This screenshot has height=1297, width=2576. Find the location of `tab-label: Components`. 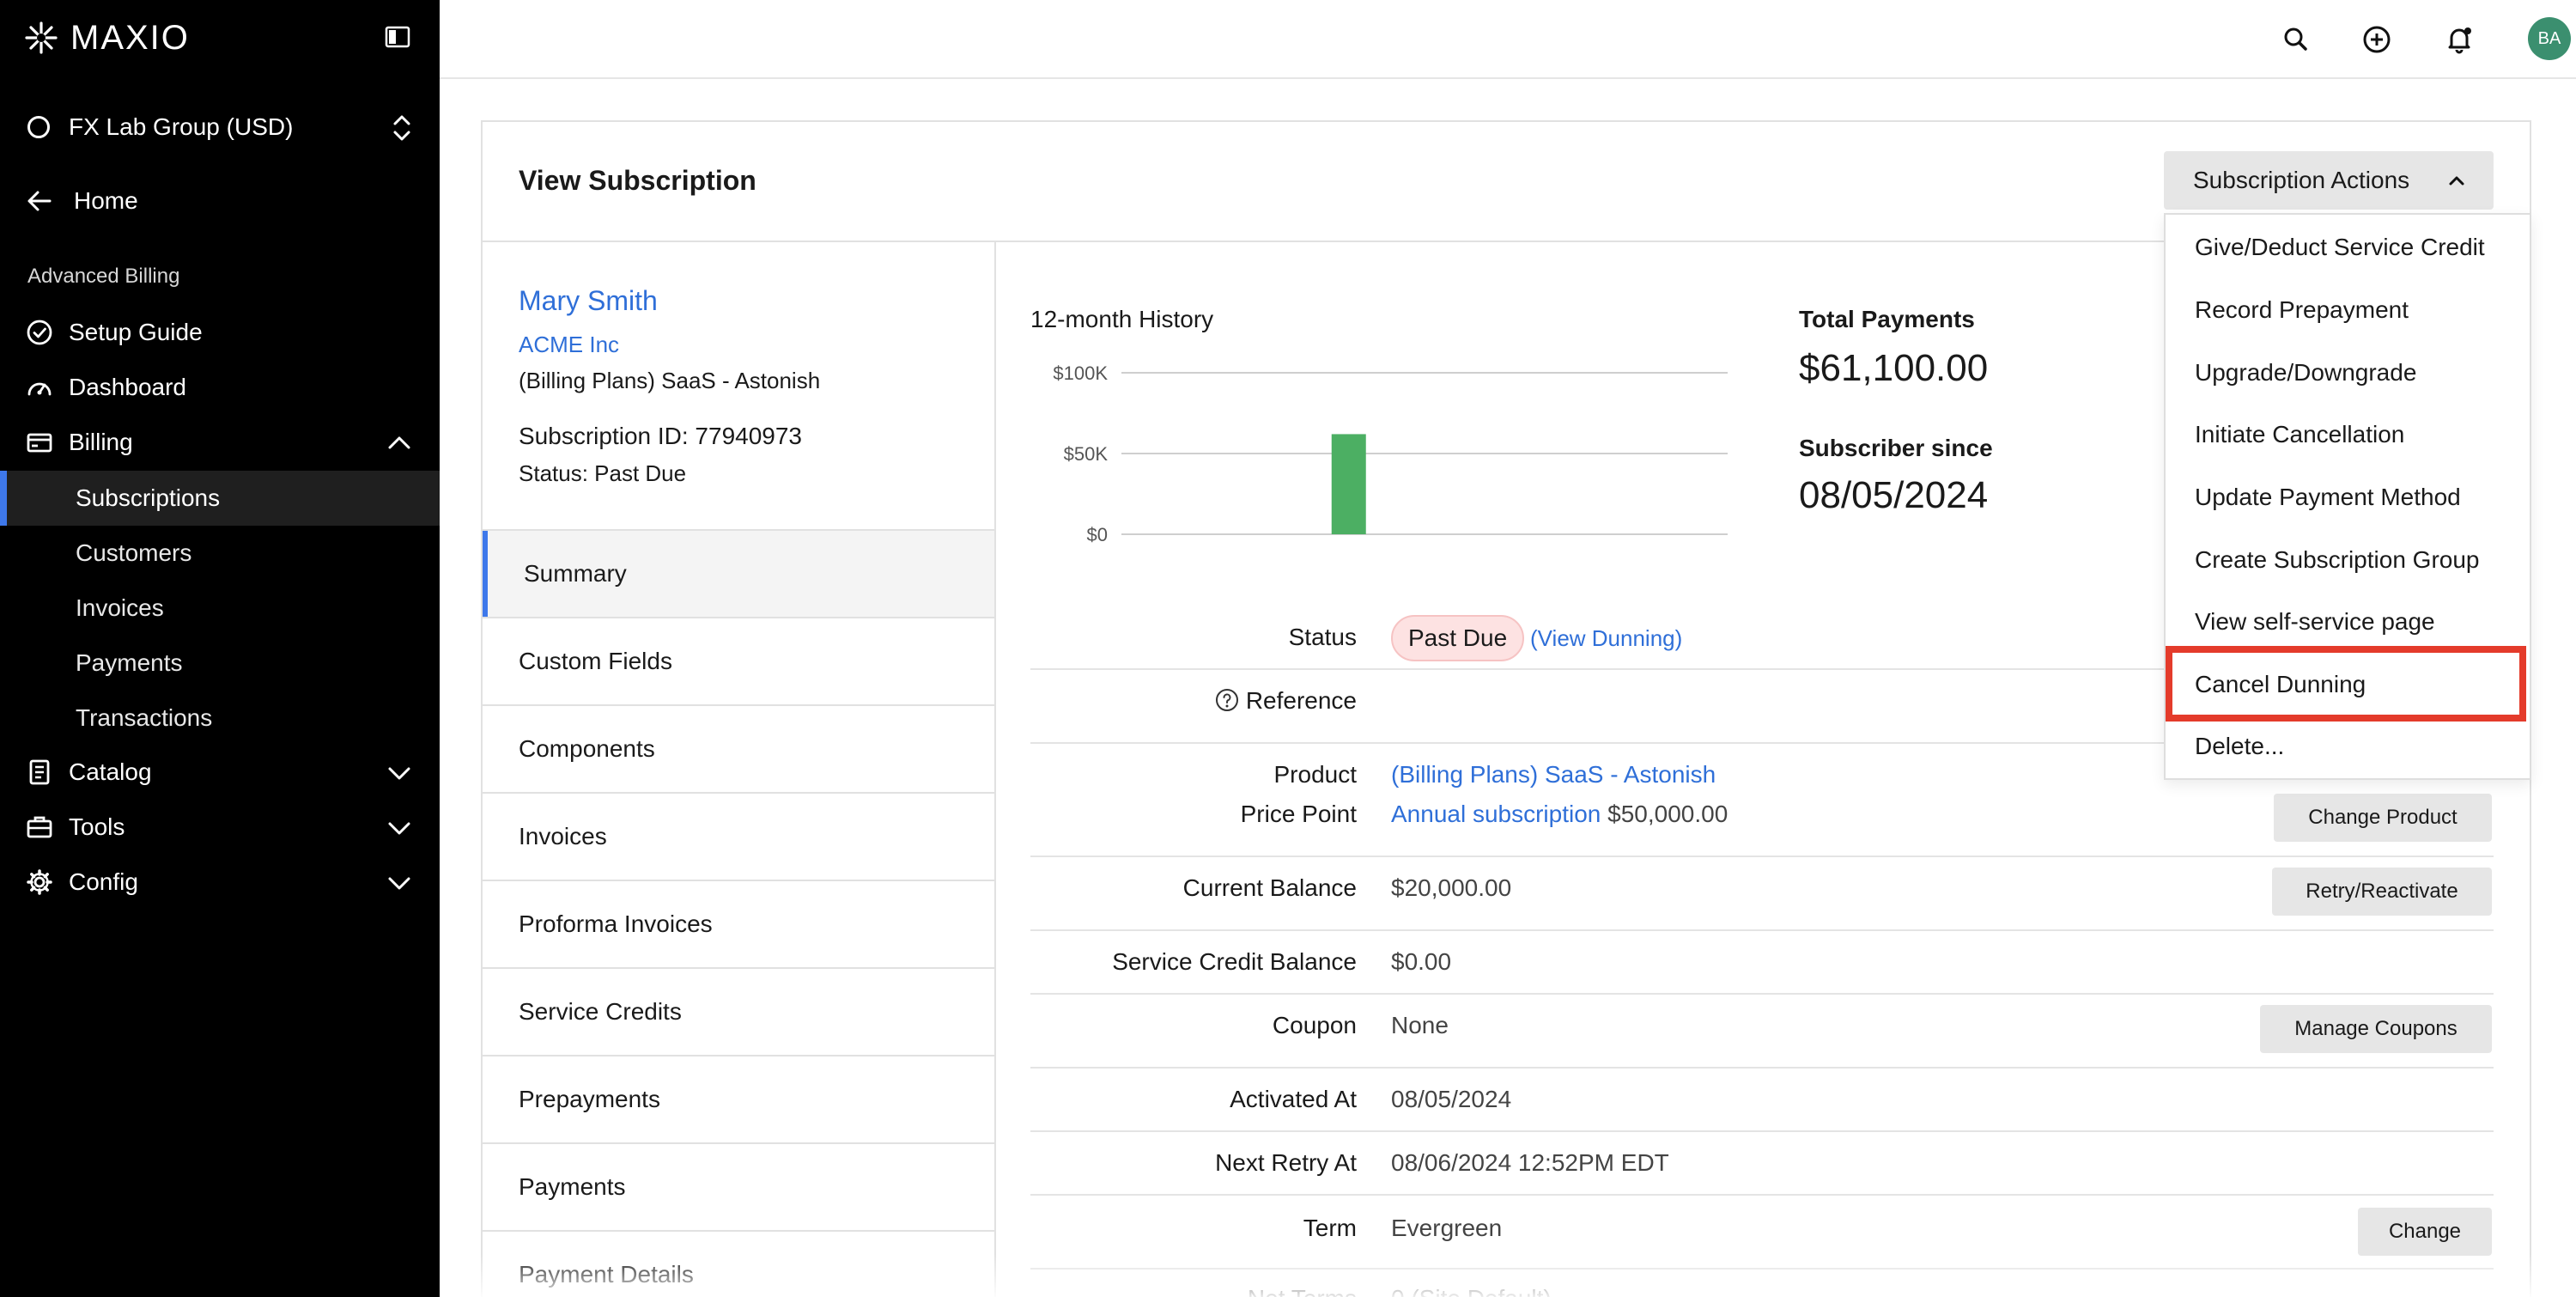

tab-label: Components is located at coordinates (587, 748).